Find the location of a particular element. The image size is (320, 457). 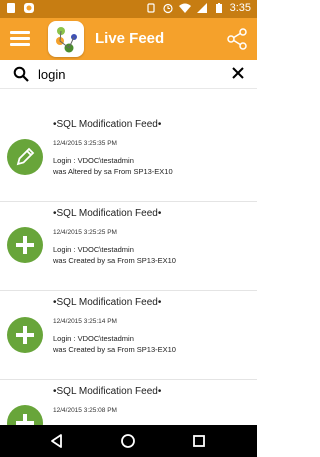

sim-icon is located at coordinates (11, 8).